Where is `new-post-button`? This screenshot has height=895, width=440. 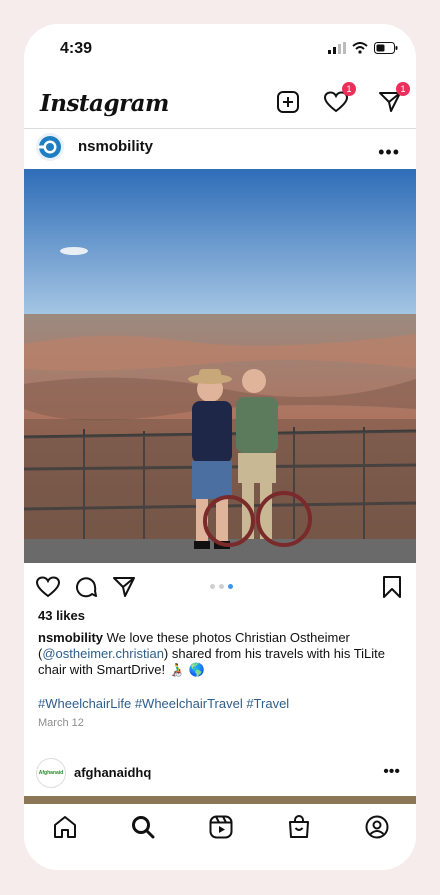 new-post-button is located at coordinates (288, 102).